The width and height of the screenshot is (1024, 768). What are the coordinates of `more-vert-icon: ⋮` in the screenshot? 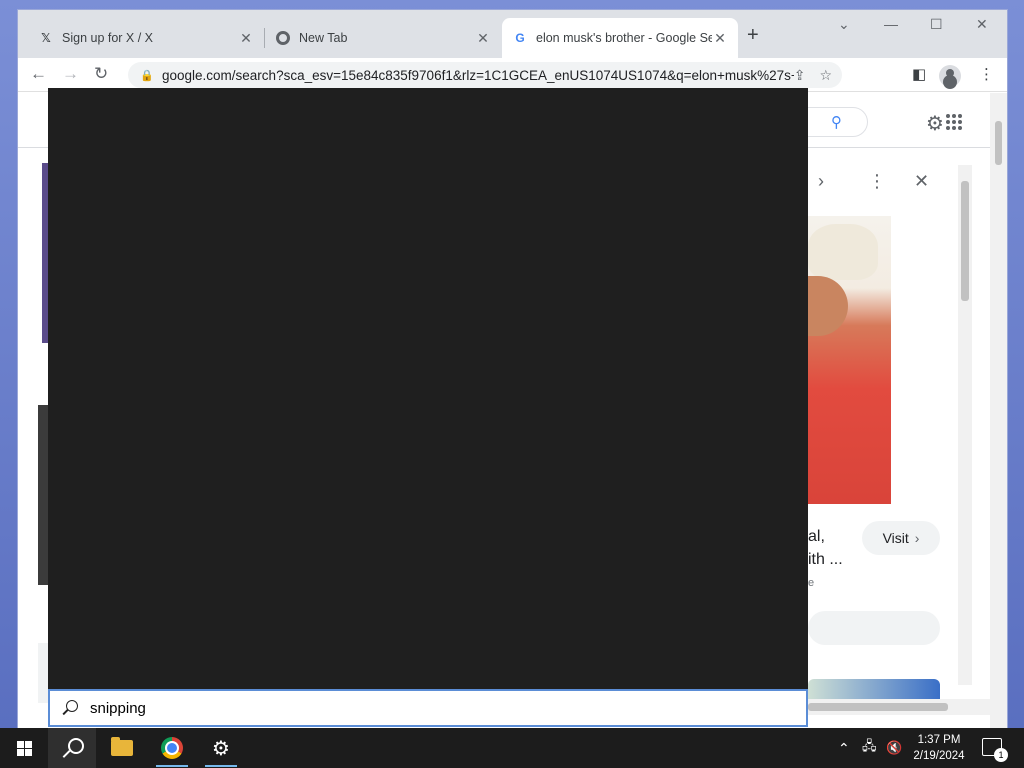 It's located at (877, 181).